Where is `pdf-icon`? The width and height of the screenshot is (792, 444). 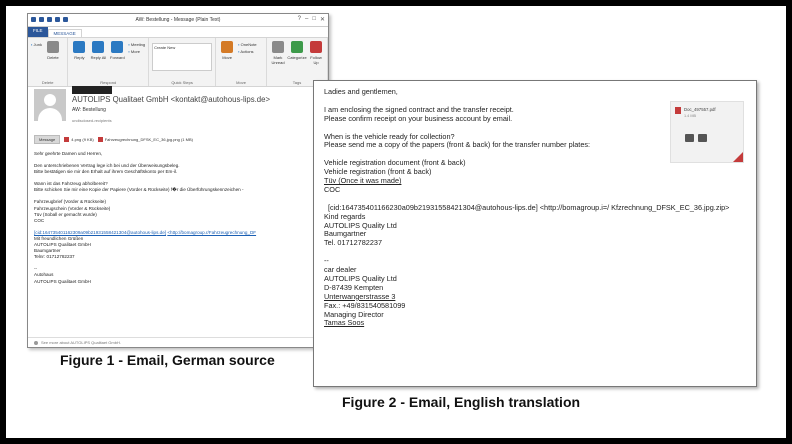 pdf-icon is located at coordinates (678, 110).